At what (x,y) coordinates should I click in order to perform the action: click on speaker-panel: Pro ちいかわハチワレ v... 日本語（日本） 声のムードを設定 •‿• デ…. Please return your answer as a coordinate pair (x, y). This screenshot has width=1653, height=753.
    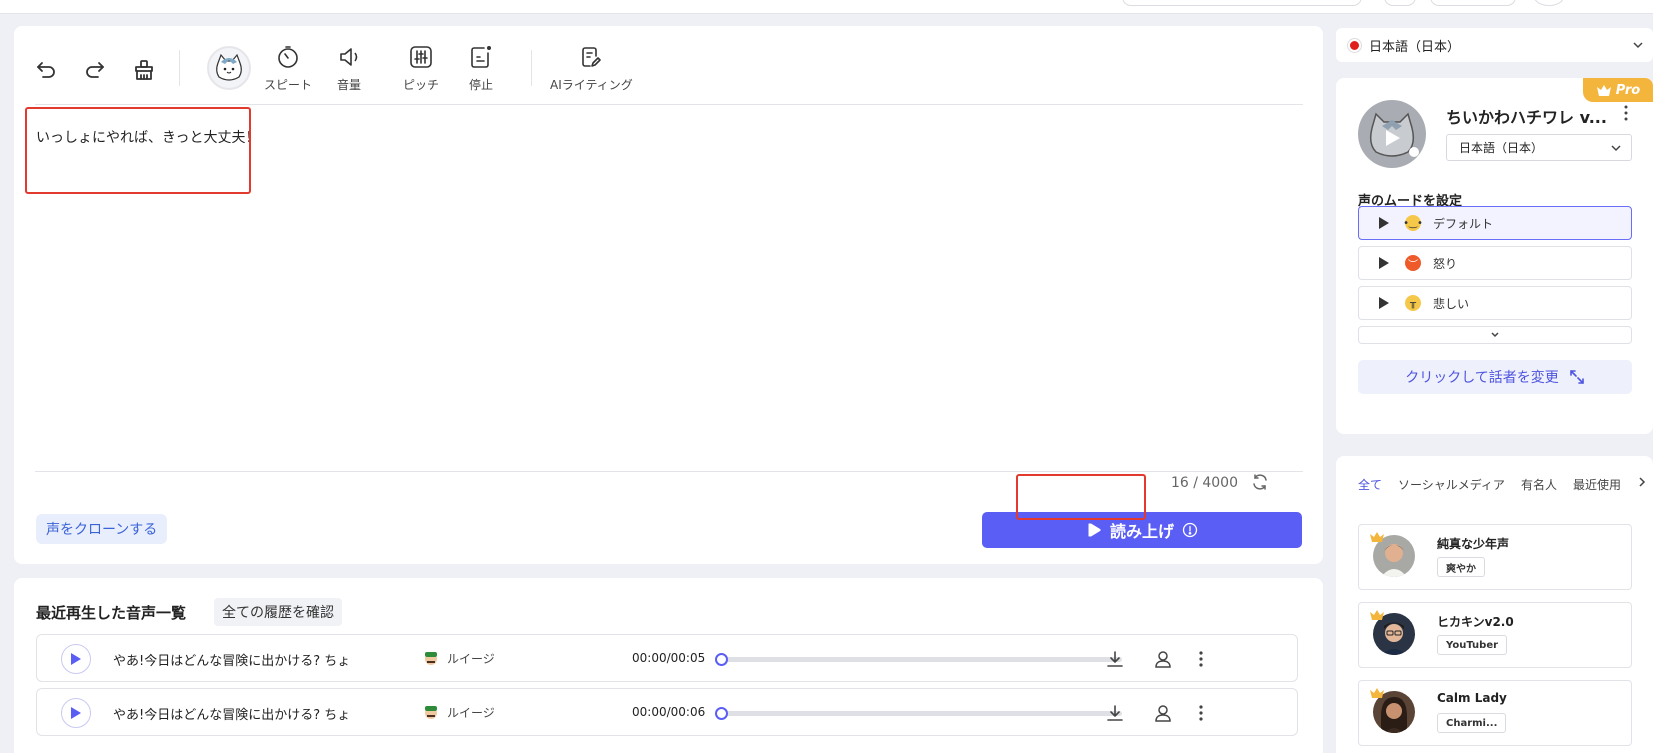
    Looking at the image, I should click on (1494, 256).